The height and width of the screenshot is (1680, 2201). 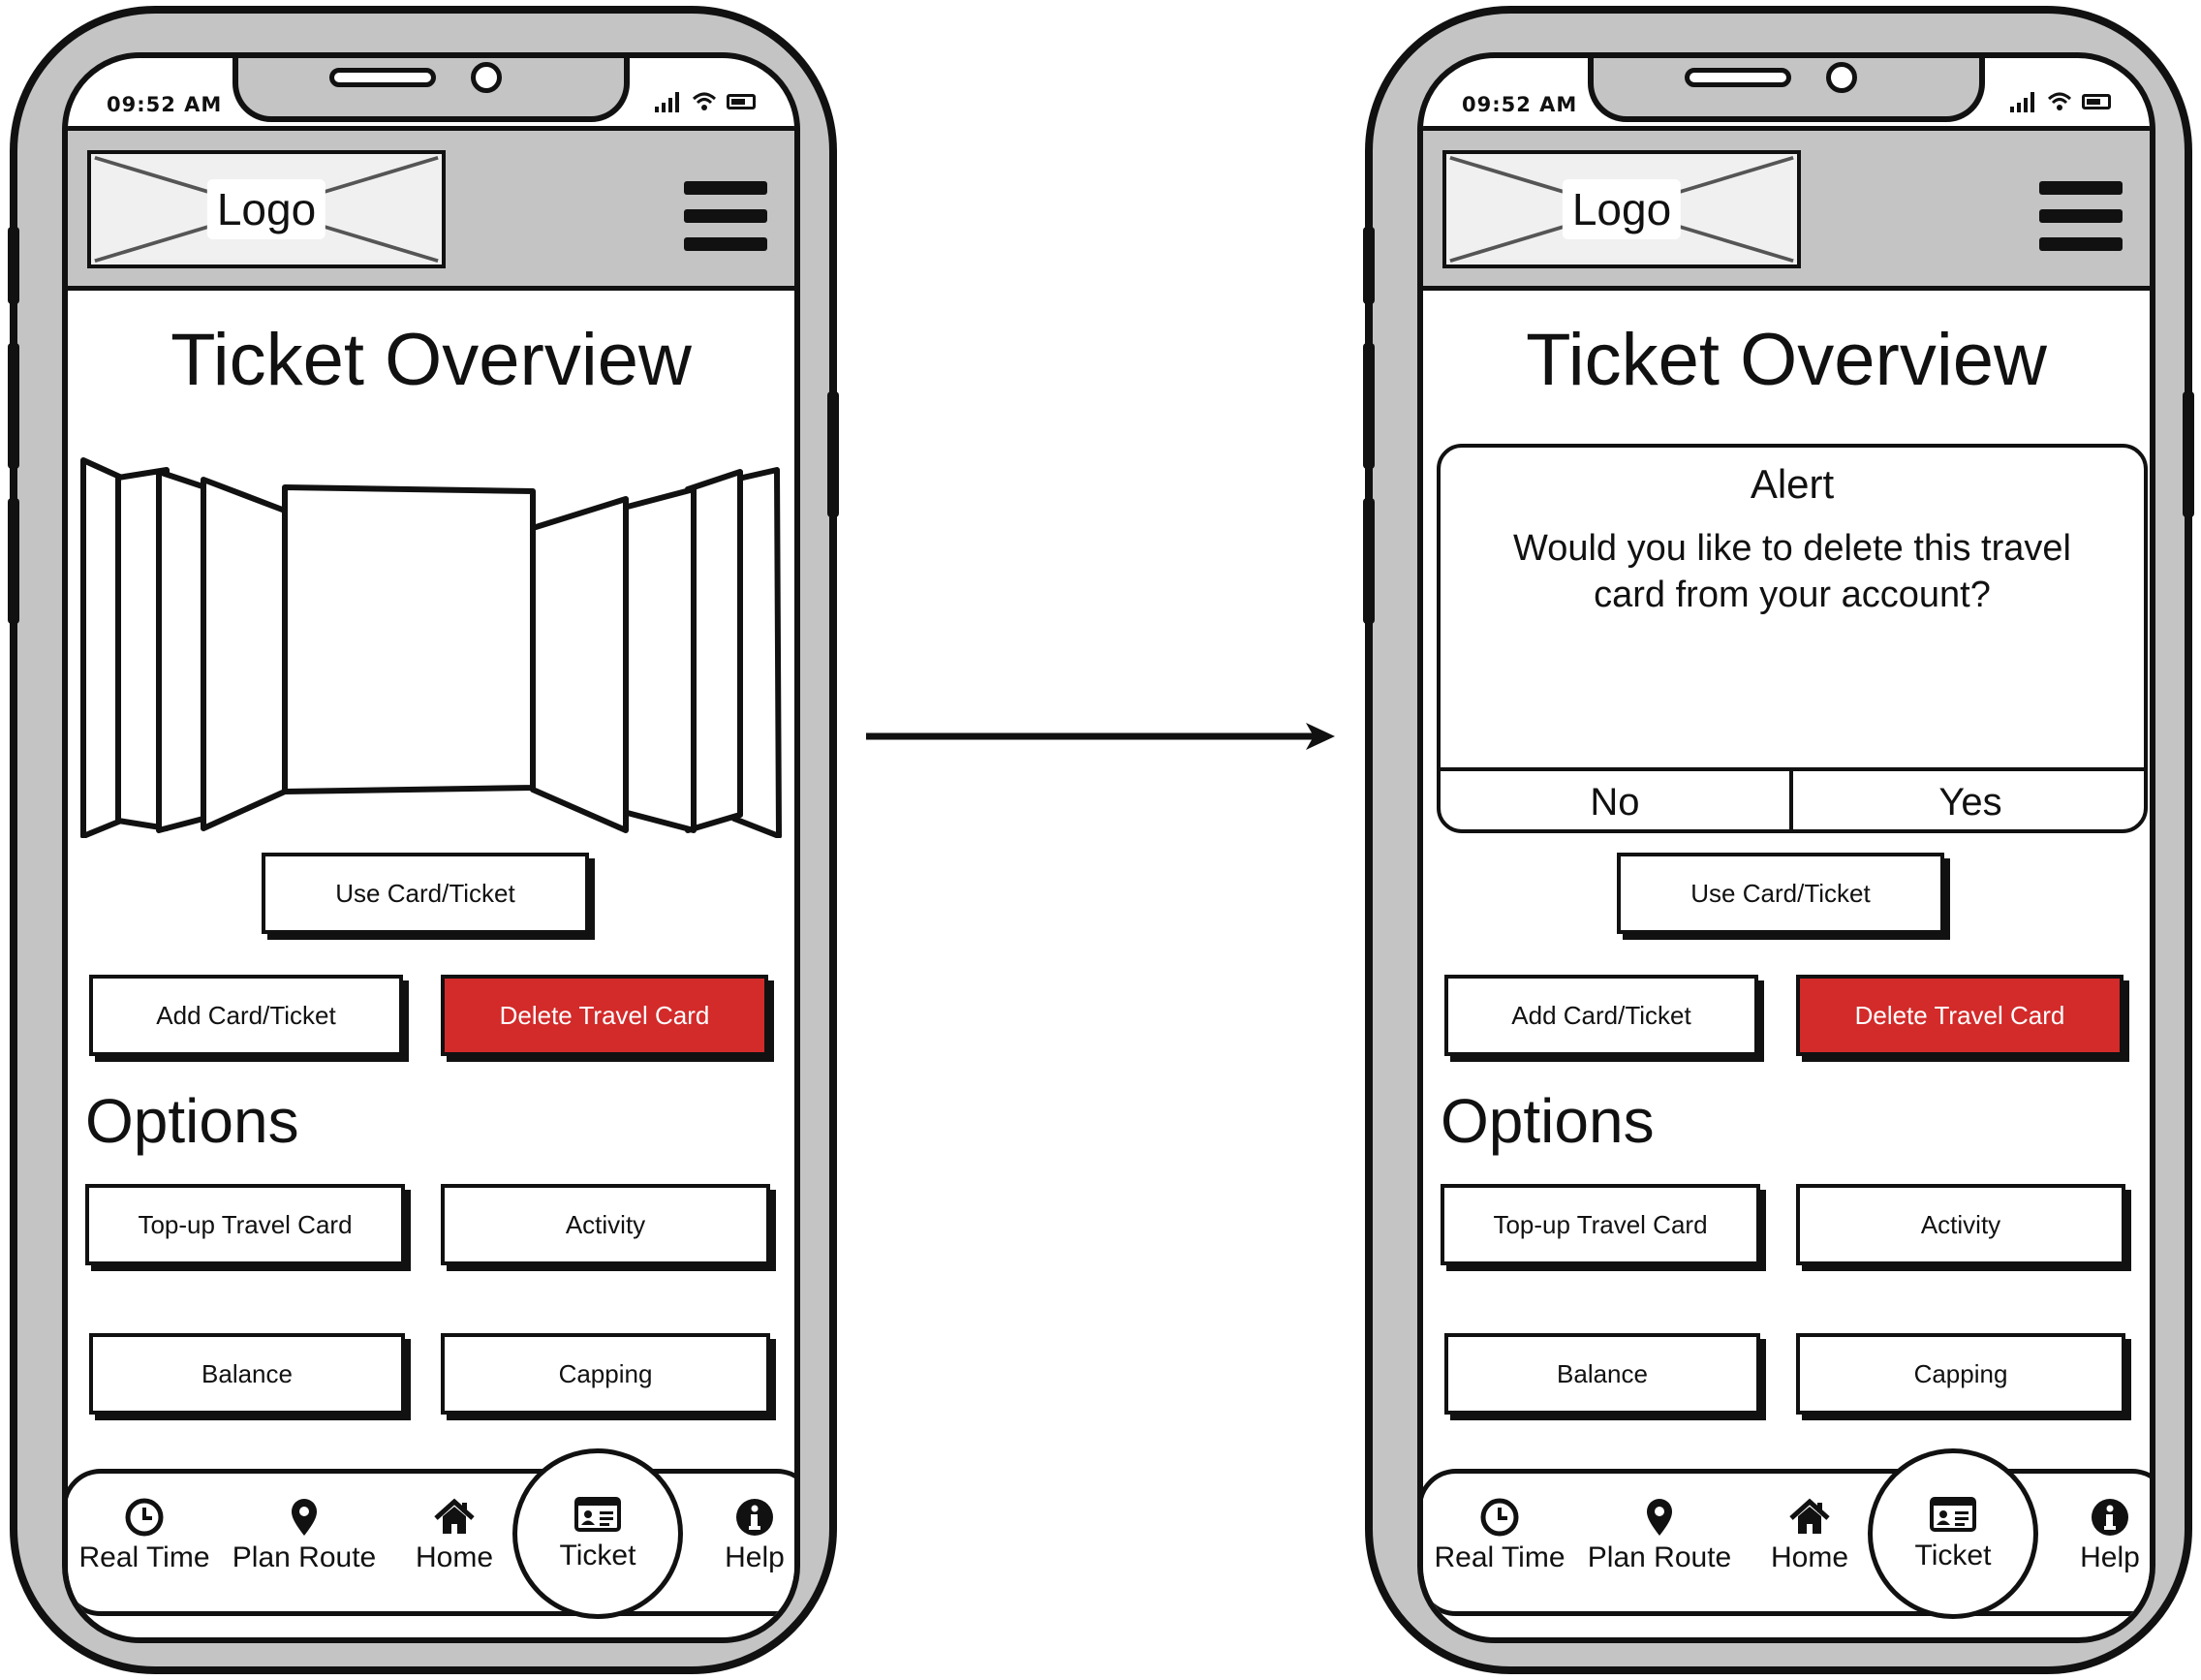 What do you see at coordinates (409, 639) in the screenshot?
I see `carousel-card-center` at bounding box center [409, 639].